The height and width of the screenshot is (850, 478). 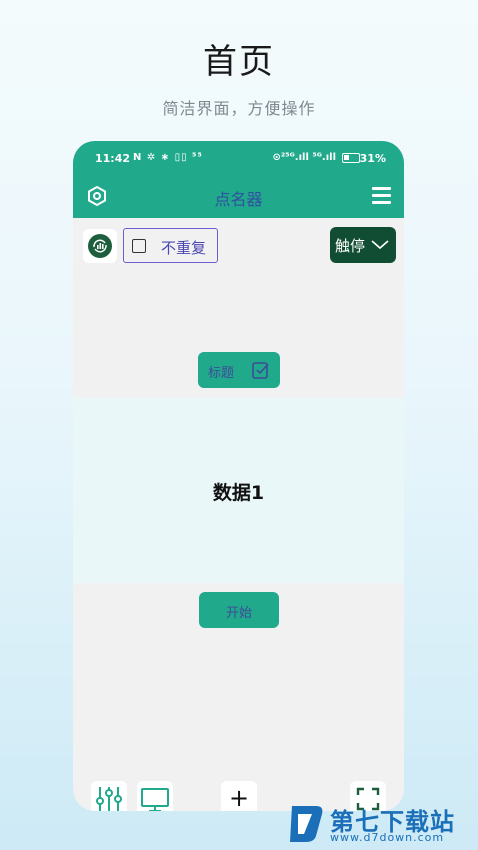 What do you see at coordinates (351, 158) in the screenshot?
I see `battery-icon` at bounding box center [351, 158].